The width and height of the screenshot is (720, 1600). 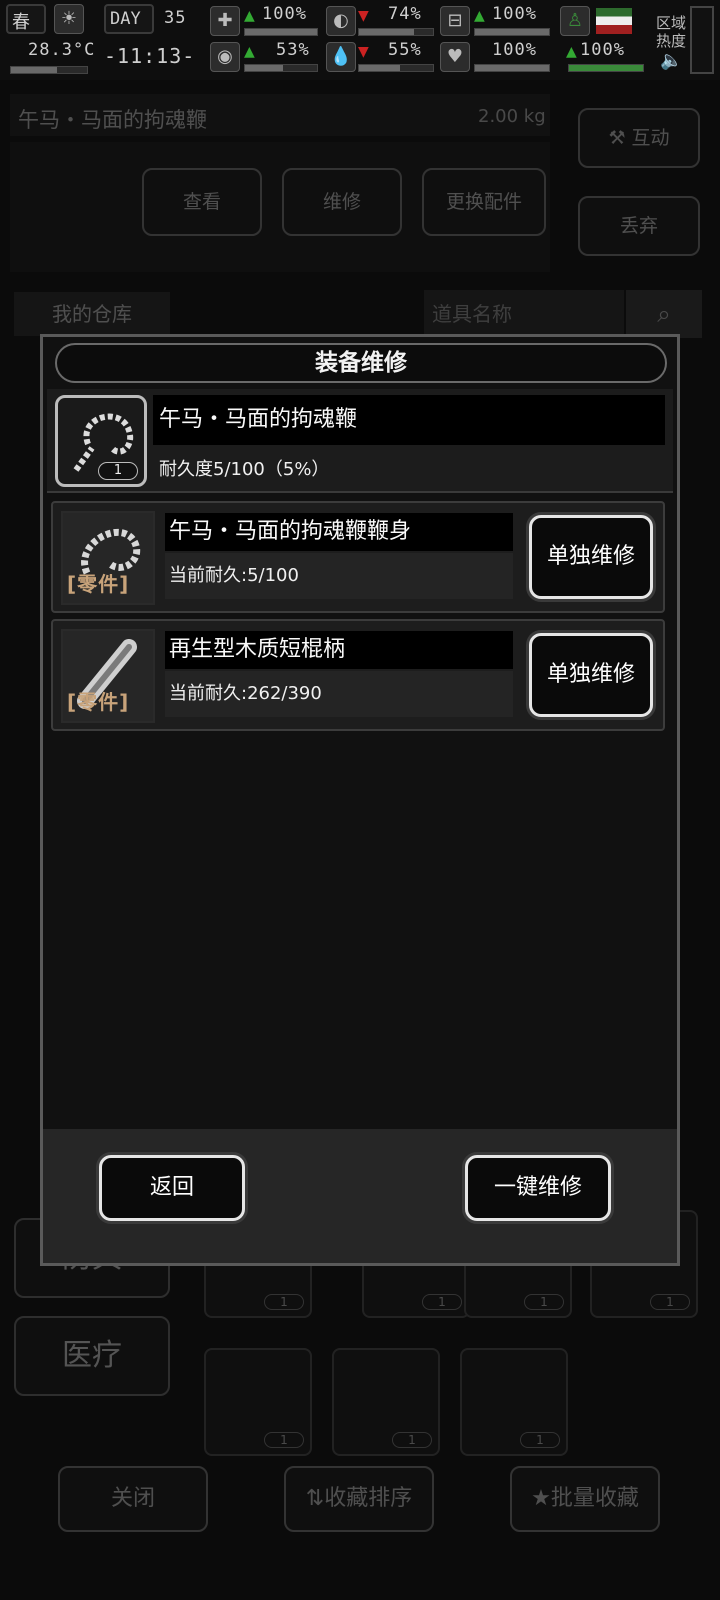 I want to click on sanity-value: 53%, so click(x=293, y=50).